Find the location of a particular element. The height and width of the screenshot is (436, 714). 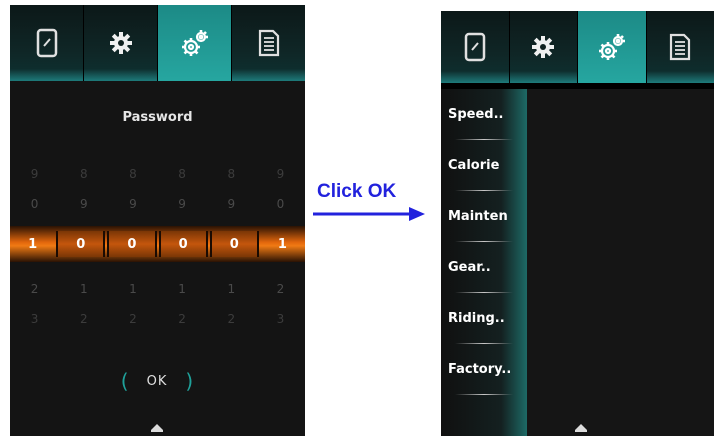

digit-row-upper-1: 0 9 9 9 9 0 is located at coordinates (157, 204).